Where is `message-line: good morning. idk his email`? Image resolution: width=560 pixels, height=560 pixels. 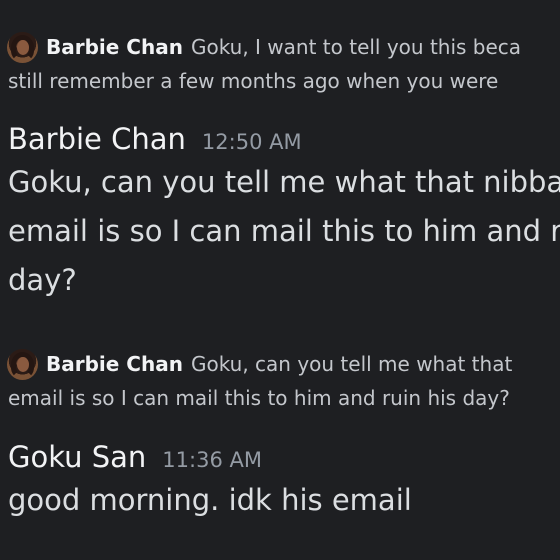
message-line: good morning. idk his email is located at coordinates (210, 500).